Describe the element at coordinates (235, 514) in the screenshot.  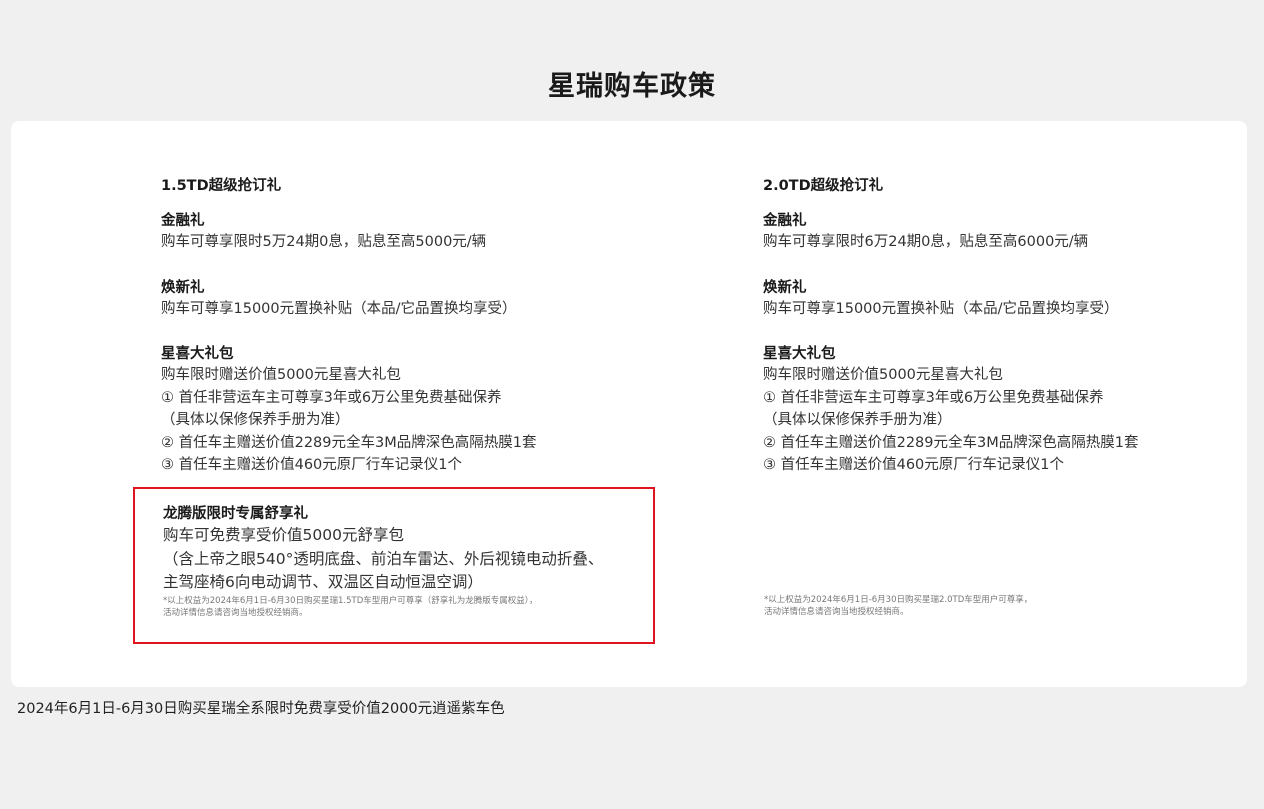
I see `special-gift-name: 龙腾版限时专属舒享礼` at that location.